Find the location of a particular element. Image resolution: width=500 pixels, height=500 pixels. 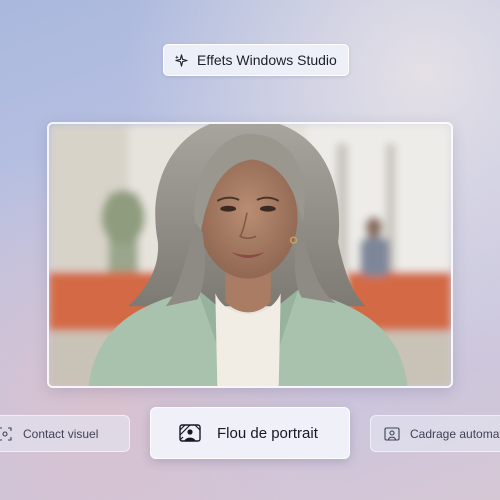

portrait-blur-icon is located at coordinates (190, 433).